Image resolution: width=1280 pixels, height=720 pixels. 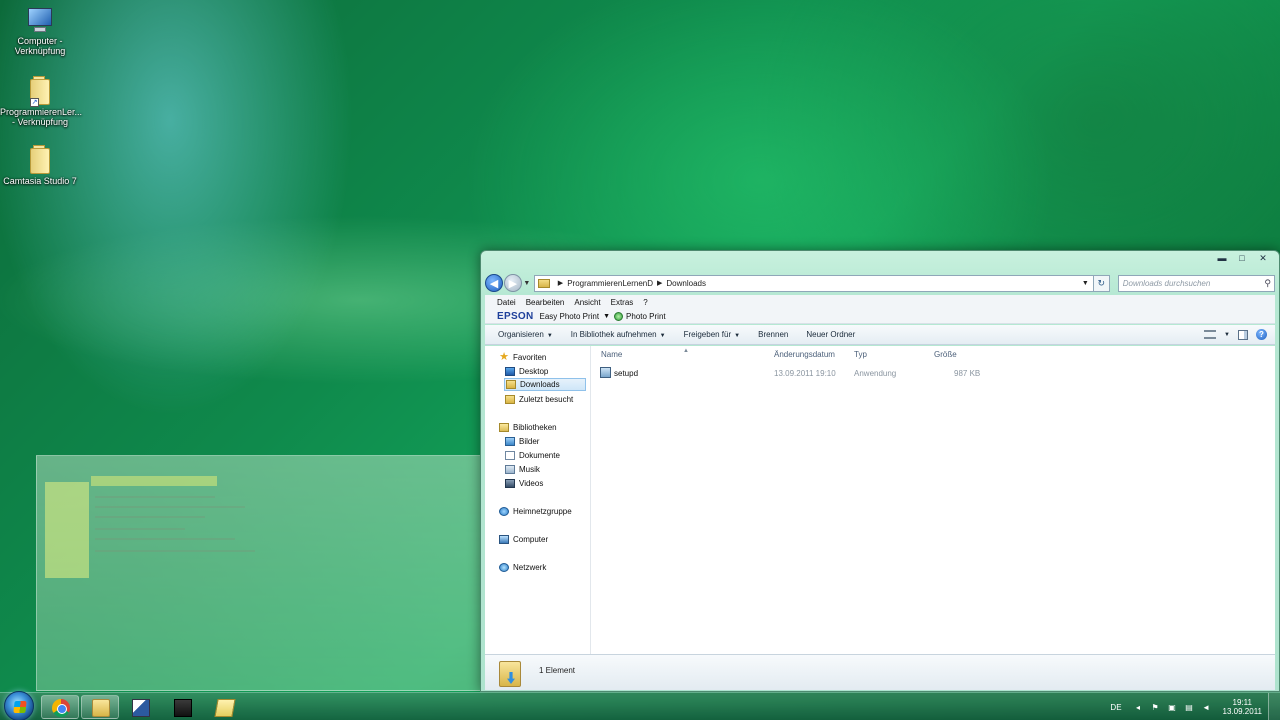 What do you see at coordinates (40, 122) in the screenshot?
I see `desktop-icon-label: - Verknüpfung` at bounding box center [40, 122].